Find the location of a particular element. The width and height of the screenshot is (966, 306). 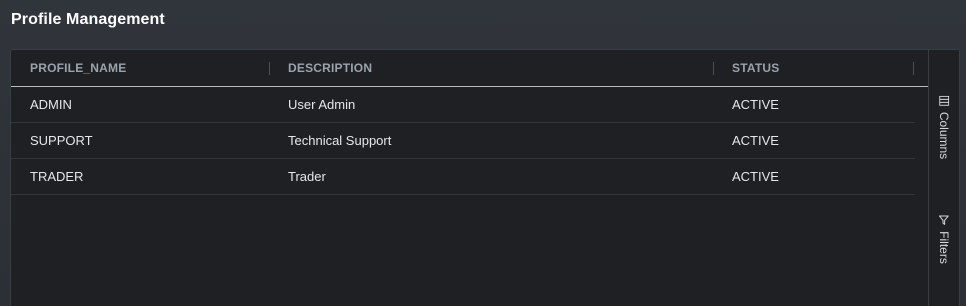

table-row: TRADER Trader ACTIVE is located at coordinates (463, 177).